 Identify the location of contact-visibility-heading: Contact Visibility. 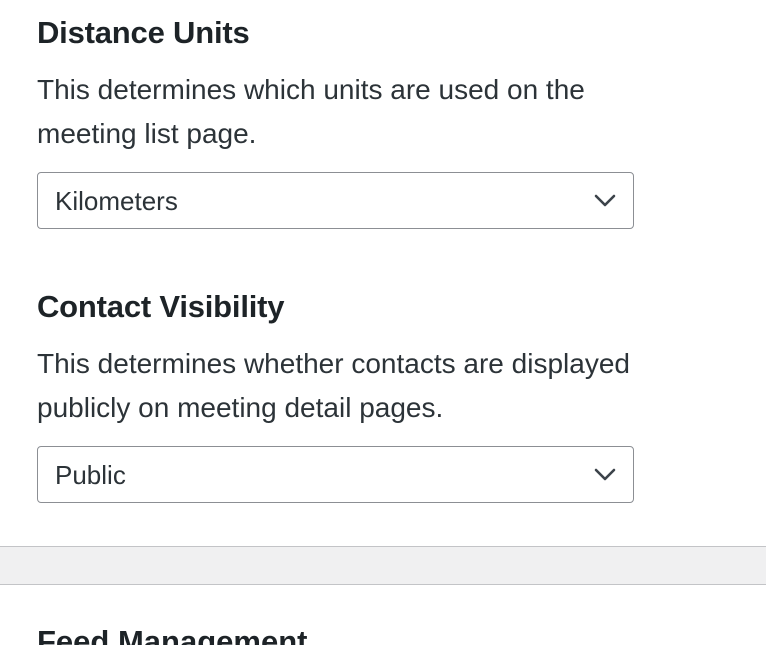
(161, 306).